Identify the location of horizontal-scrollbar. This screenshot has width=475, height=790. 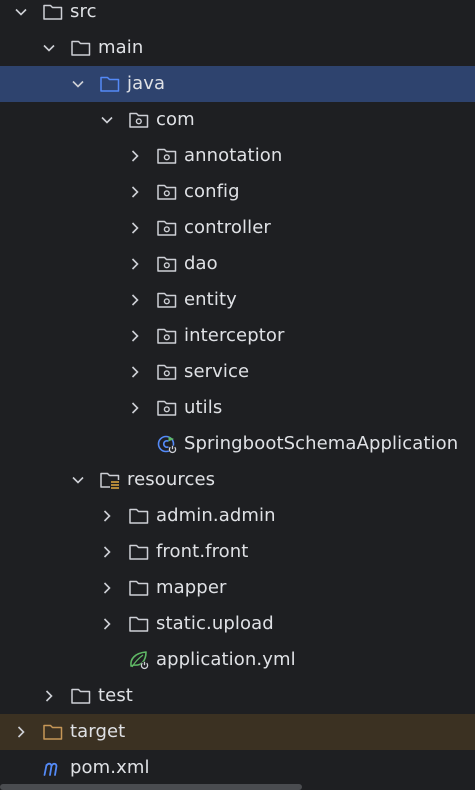
(237, 787).